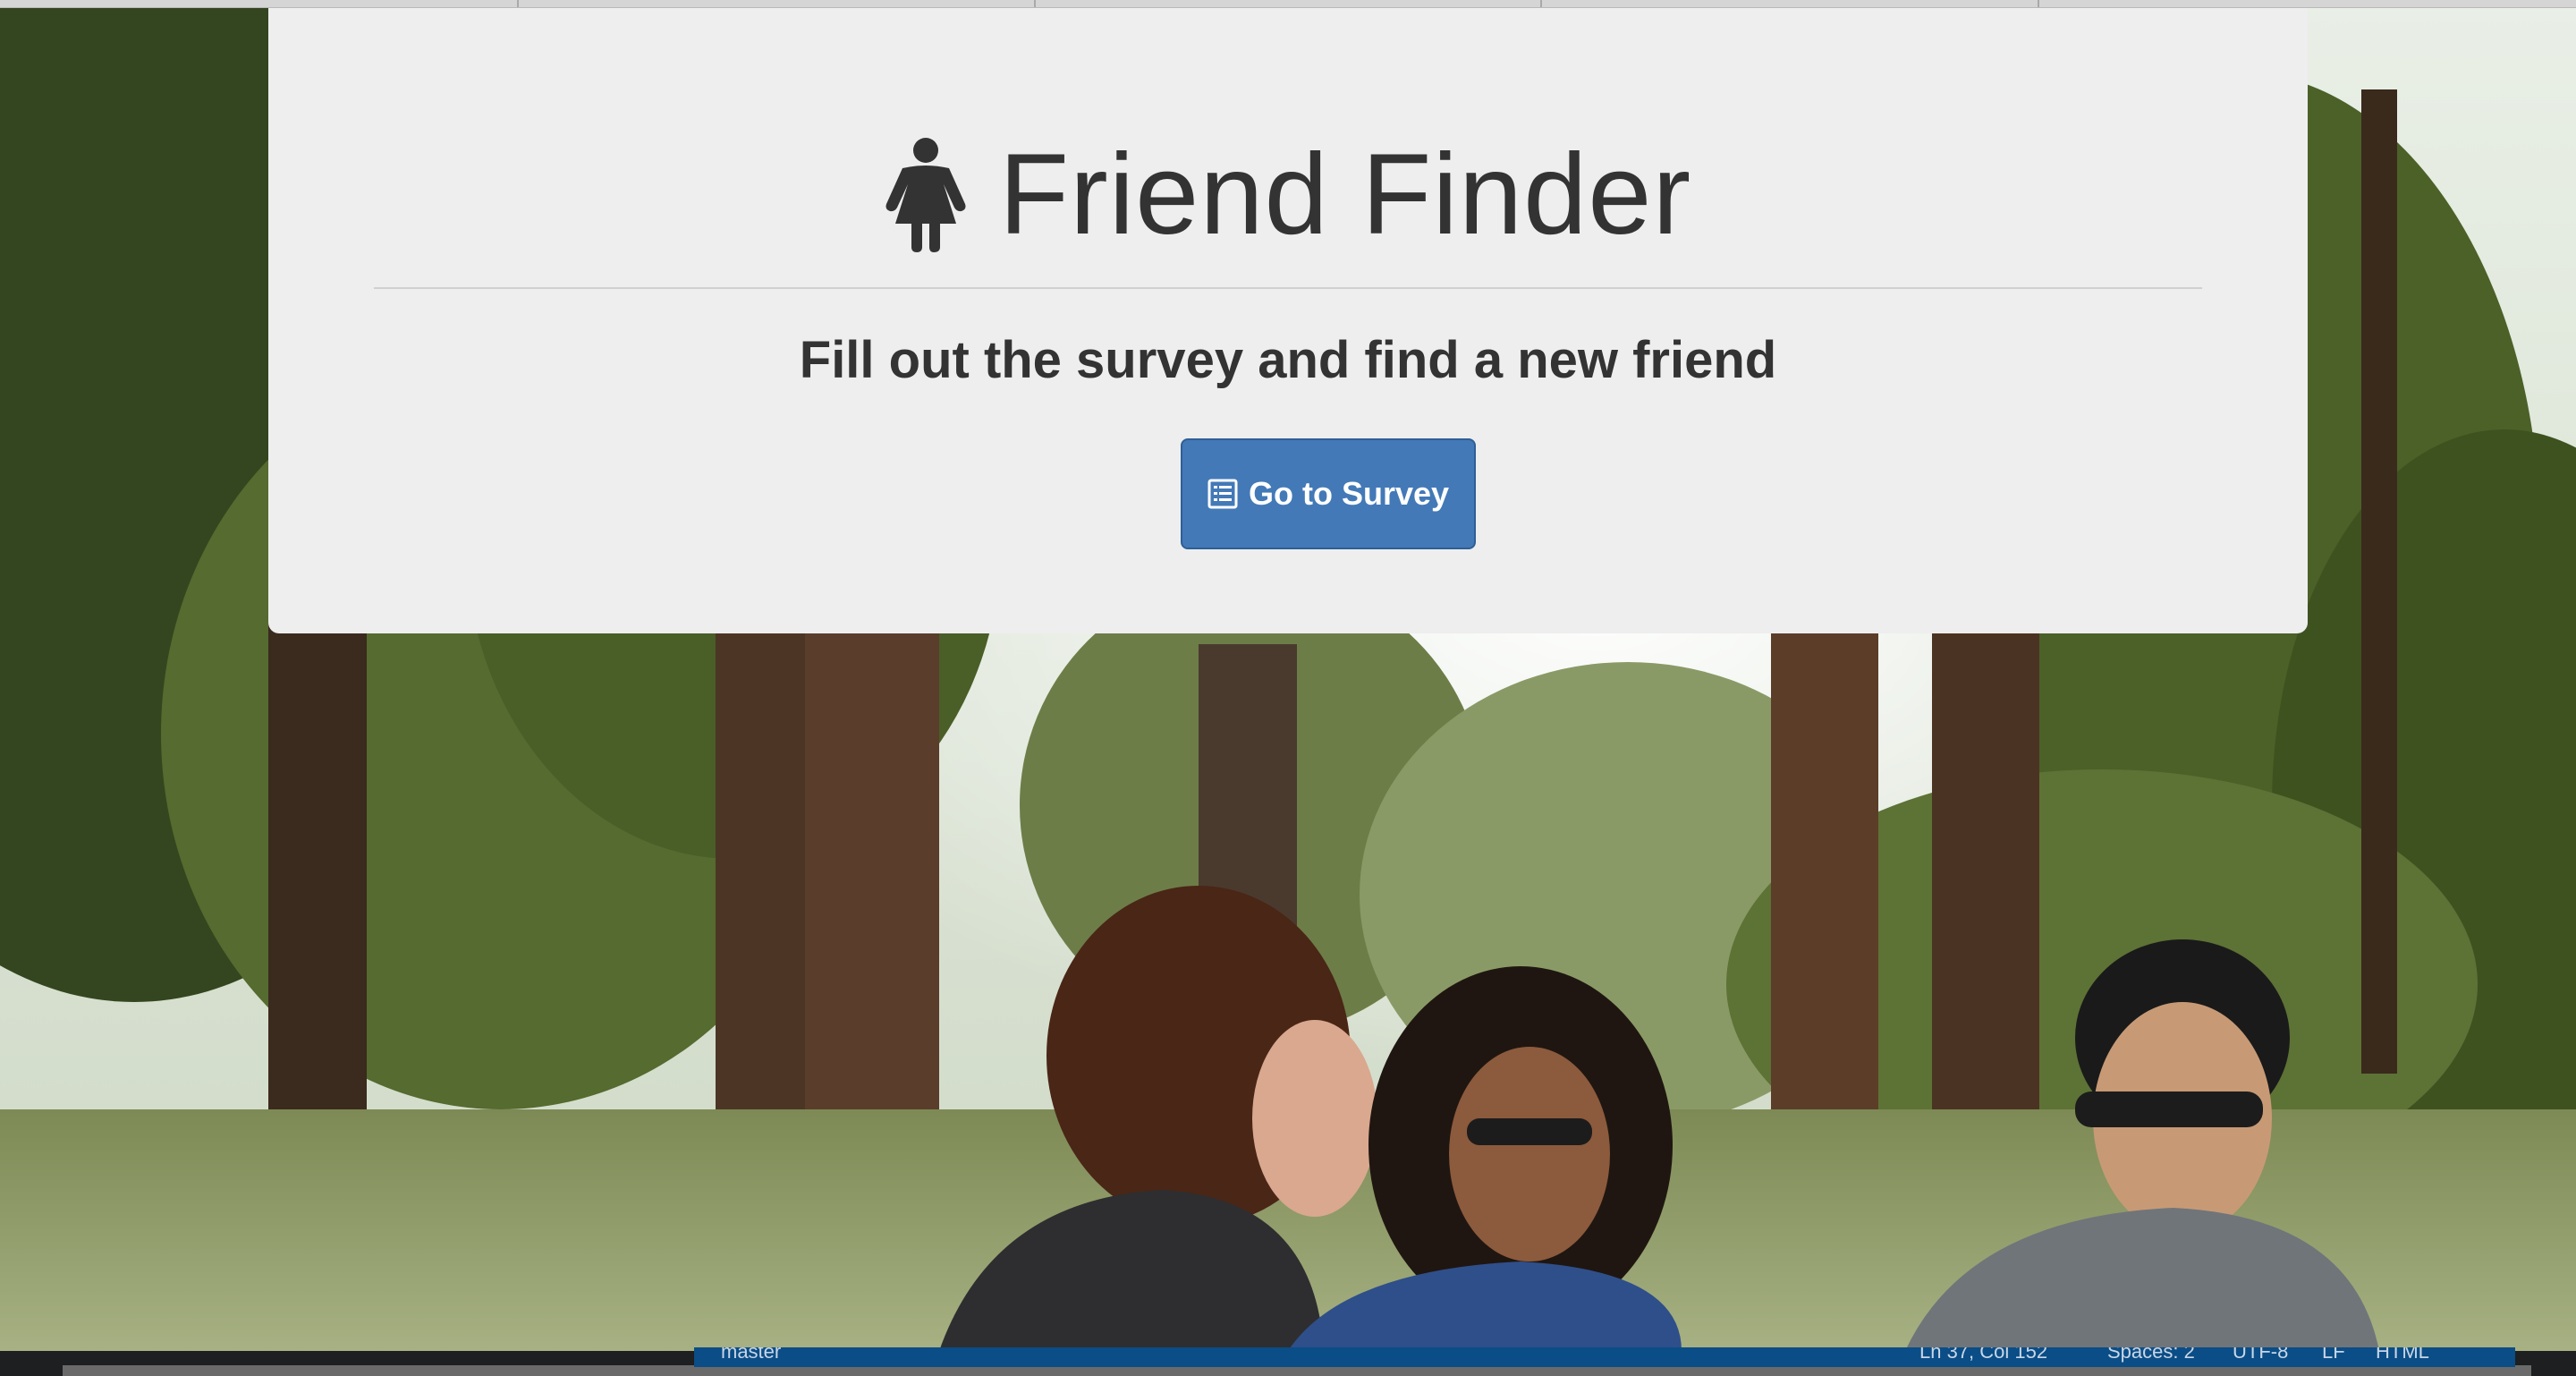 Image resolution: width=2576 pixels, height=1376 pixels. What do you see at coordinates (926, 195) in the screenshot?
I see `female-icon` at bounding box center [926, 195].